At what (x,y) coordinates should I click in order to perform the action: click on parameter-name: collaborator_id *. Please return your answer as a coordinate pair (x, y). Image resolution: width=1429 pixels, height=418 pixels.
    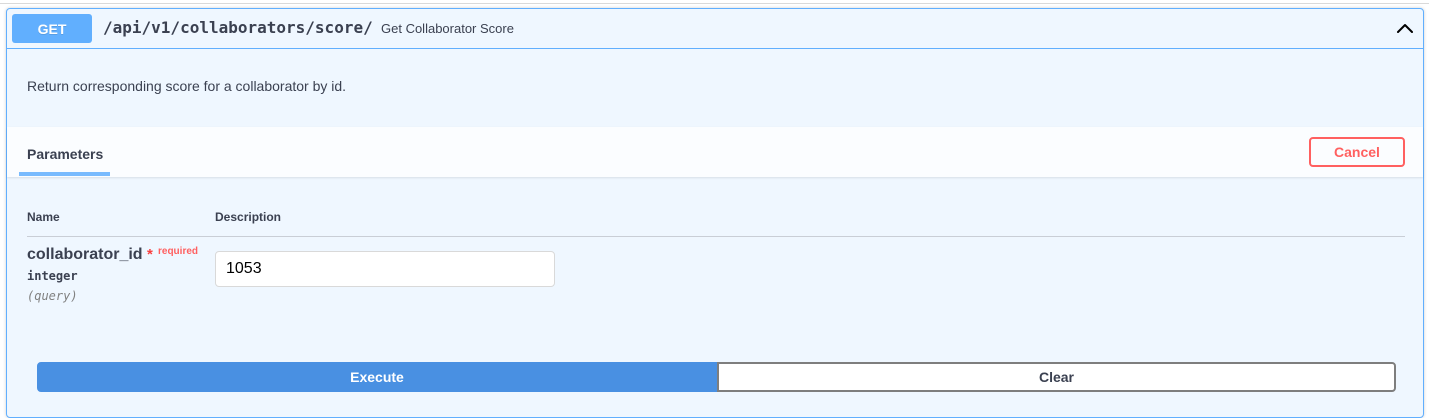
    Looking at the image, I should click on (90, 255).